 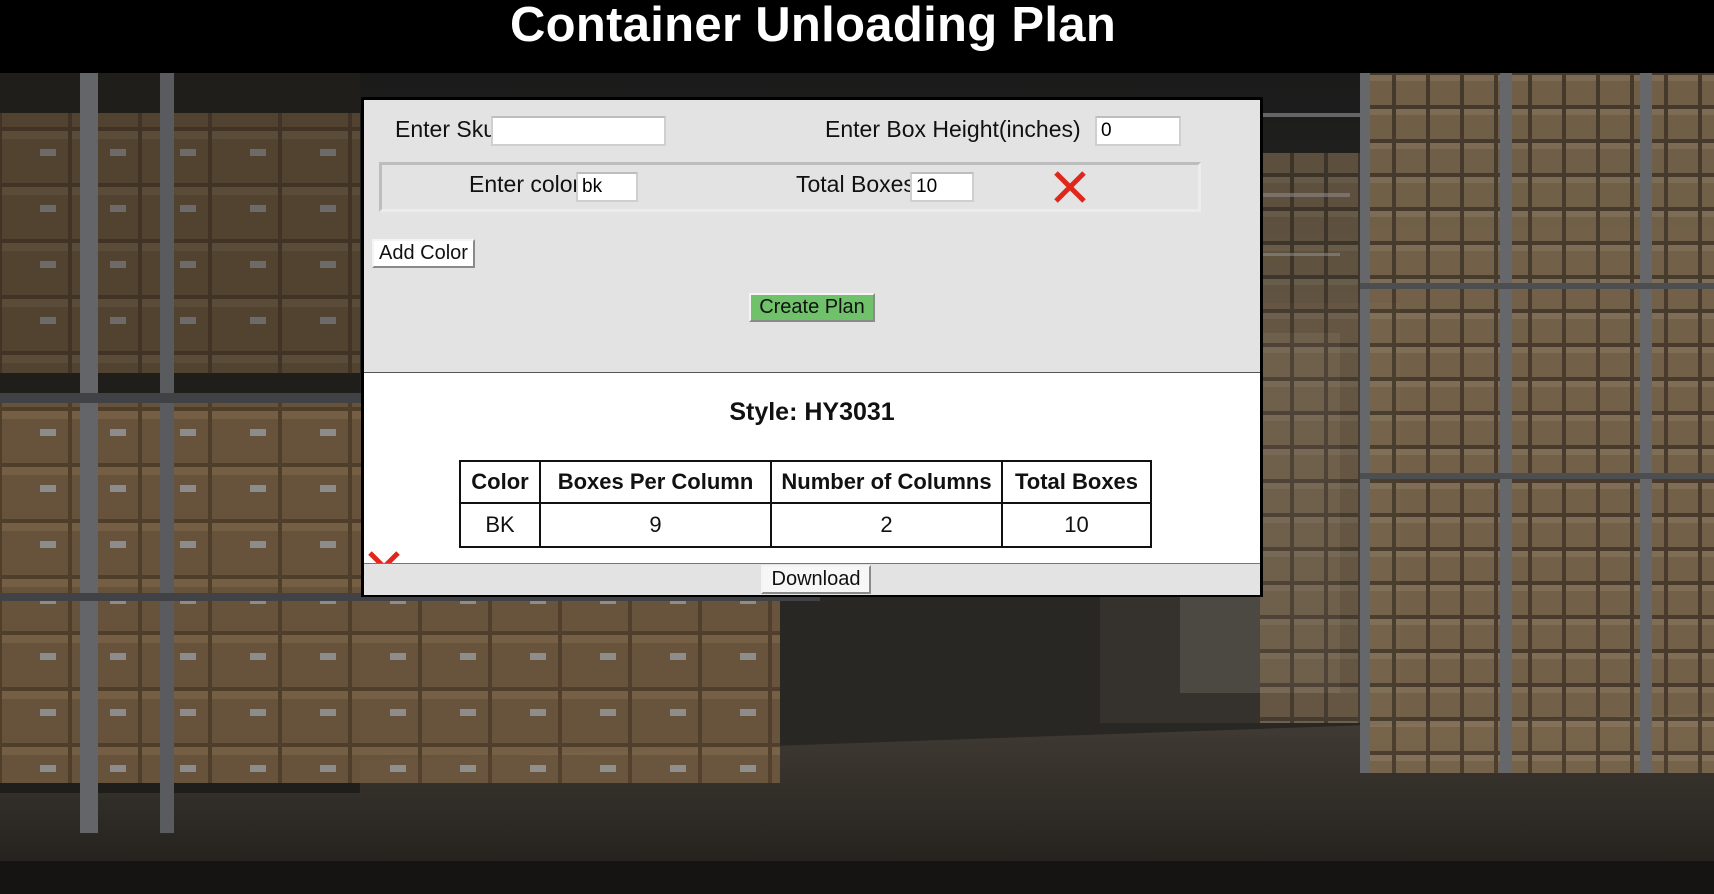 What do you see at coordinates (1076, 482) in the screenshot?
I see `column-header-total-boxes: Total Boxes` at bounding box center [1076, 482].